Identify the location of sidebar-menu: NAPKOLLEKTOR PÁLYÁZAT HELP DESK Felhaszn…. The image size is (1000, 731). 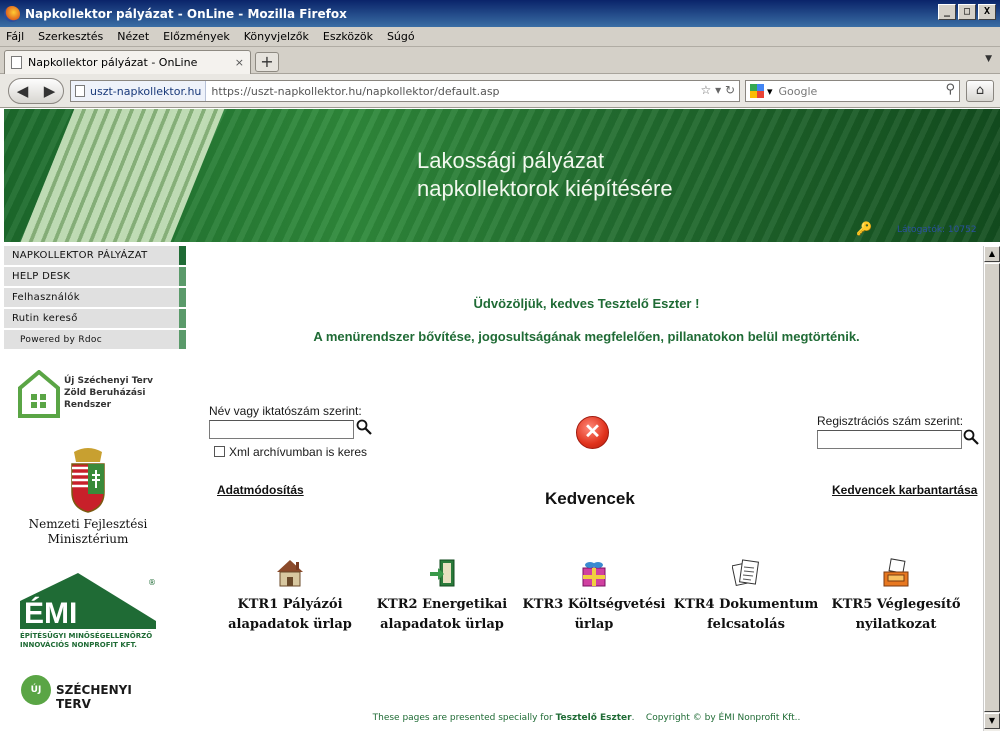
(95, 298).